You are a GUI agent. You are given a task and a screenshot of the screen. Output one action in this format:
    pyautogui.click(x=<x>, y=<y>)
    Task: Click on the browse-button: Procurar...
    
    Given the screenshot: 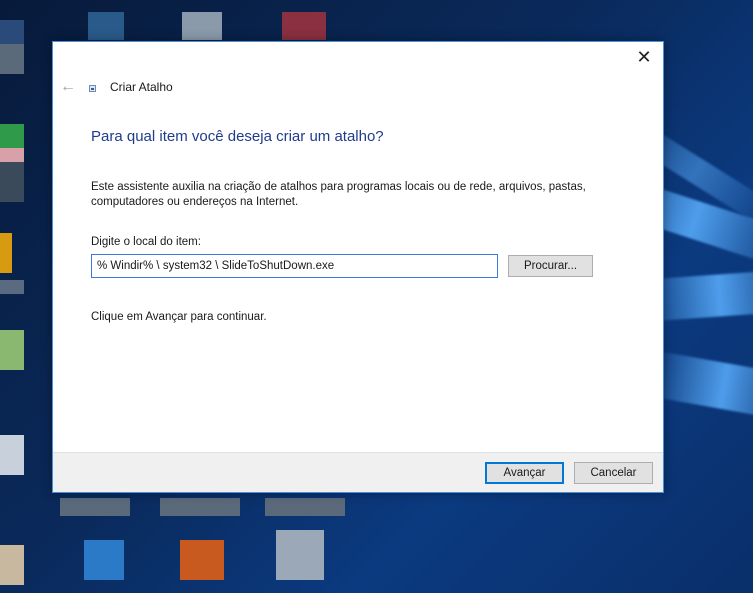 What is the action you would take?
    pyautogui.click(x=550, y=266)
    